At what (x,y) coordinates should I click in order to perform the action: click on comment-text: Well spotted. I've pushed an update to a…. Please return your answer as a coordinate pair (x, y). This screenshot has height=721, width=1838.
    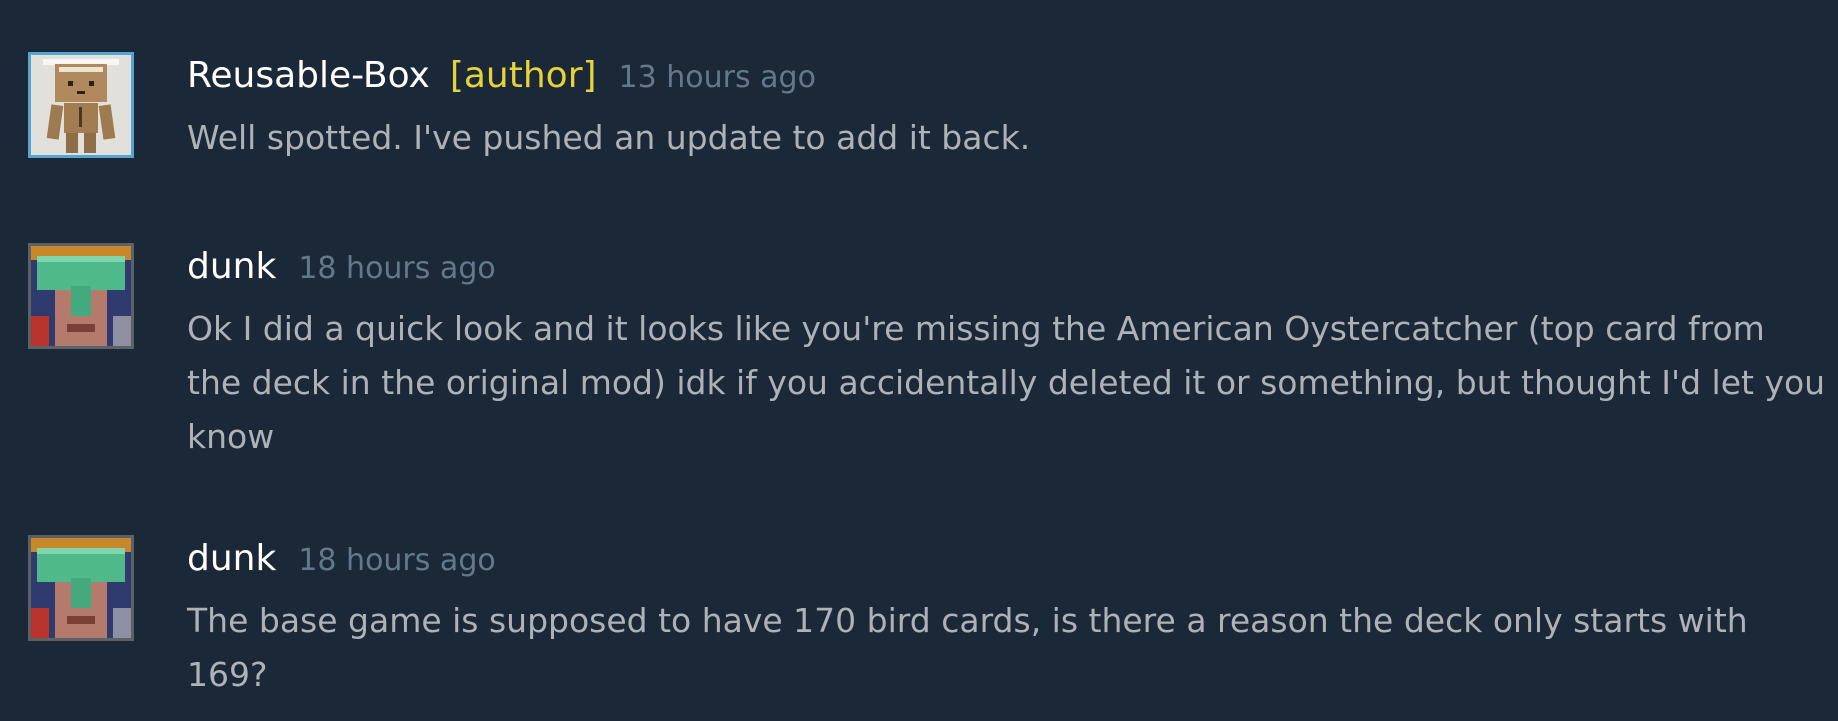
    Looking at the image, I should click on (609, 137).